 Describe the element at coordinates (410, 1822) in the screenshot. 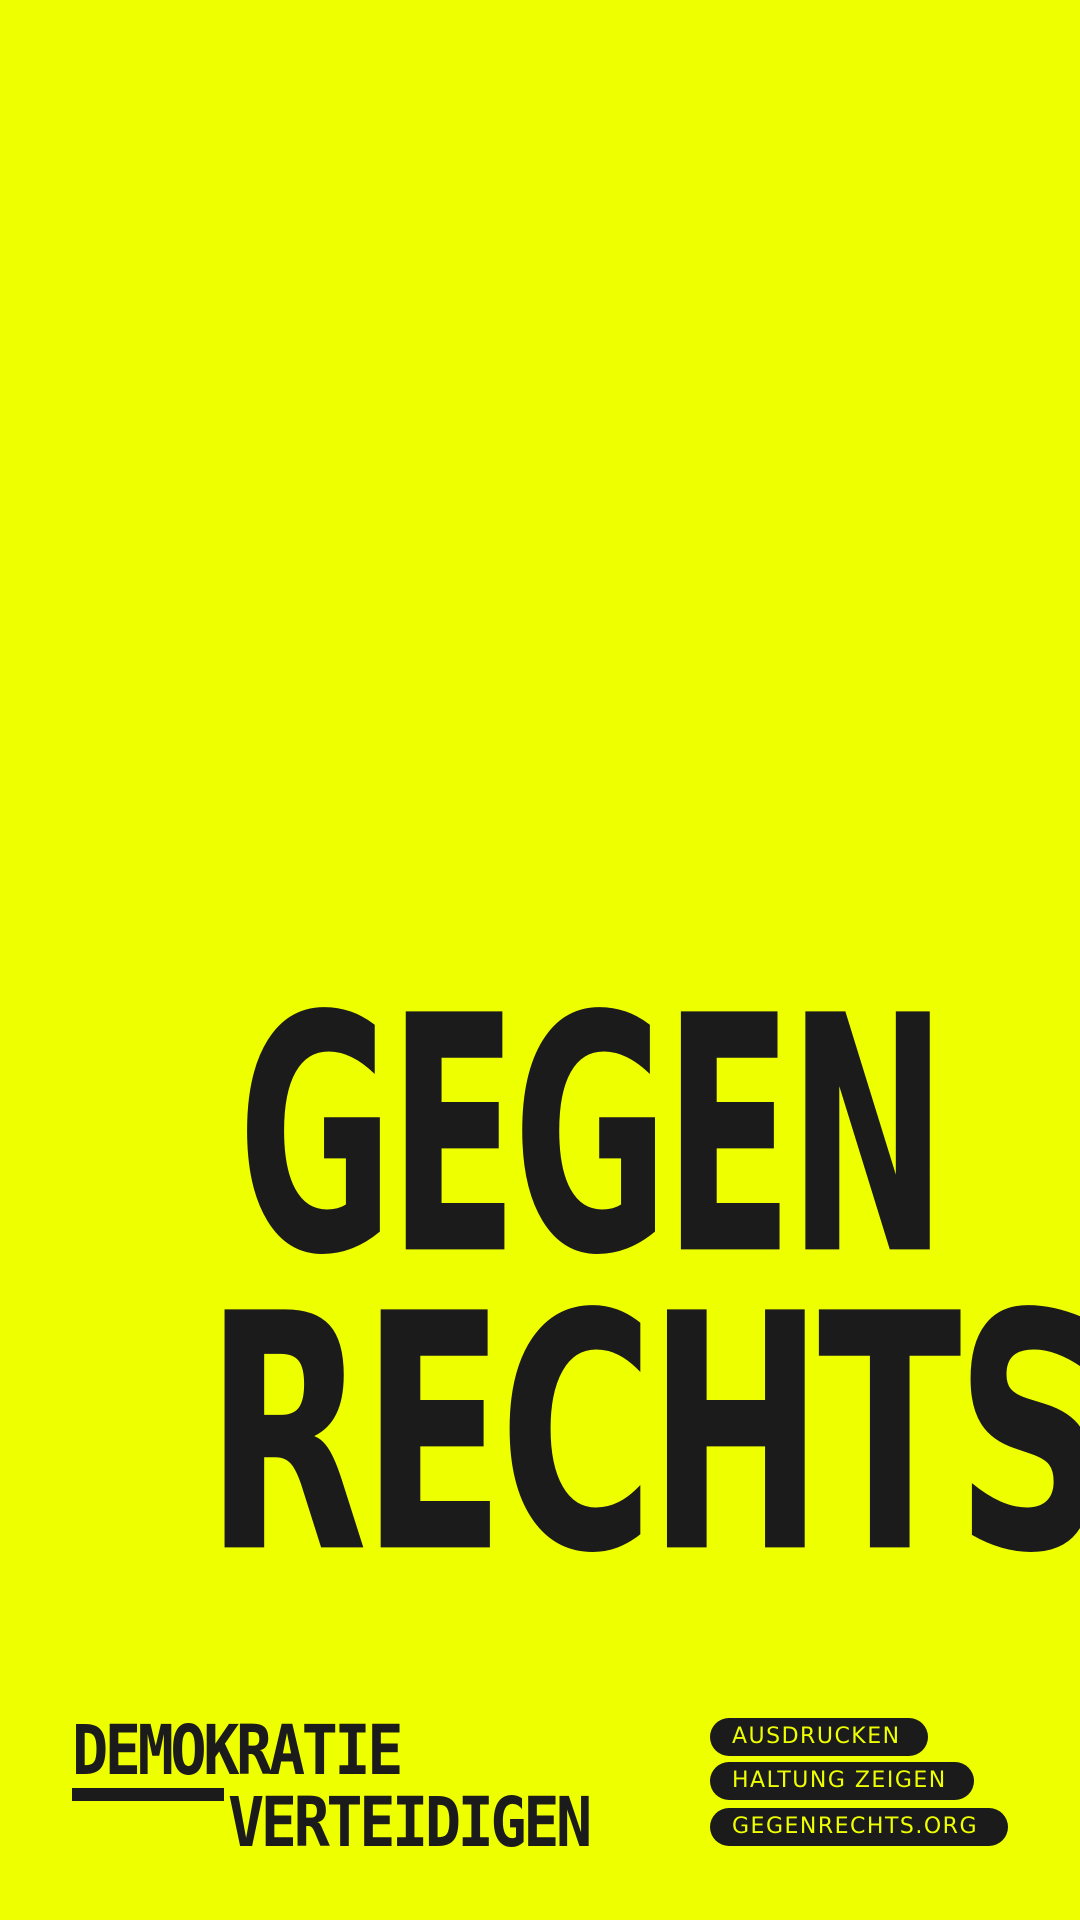

I see `logo-line-2: VERTEIDIGEN` at that location.